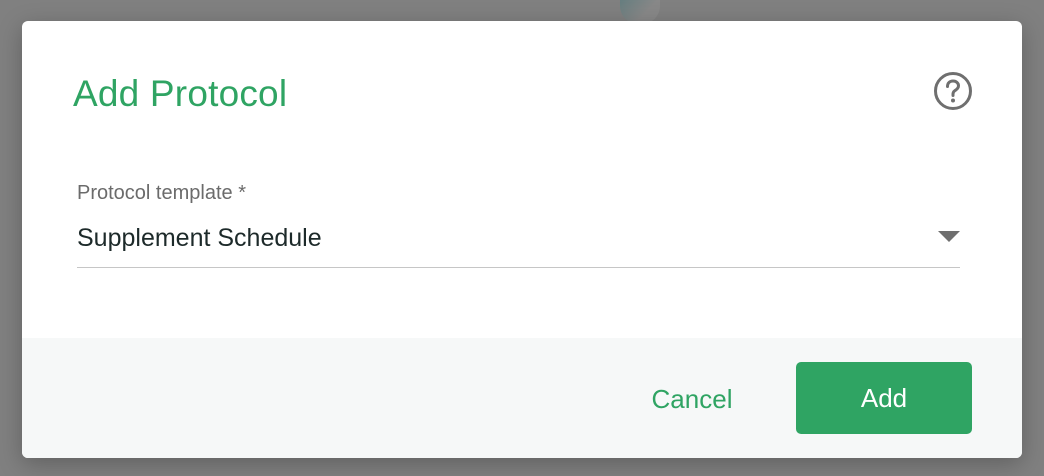 The height and width of the screenshot is (476, 1044). Describe the element at coordinates (180, 93) in the screenshot. I see `dialog-title: Add Protocol` at that location.